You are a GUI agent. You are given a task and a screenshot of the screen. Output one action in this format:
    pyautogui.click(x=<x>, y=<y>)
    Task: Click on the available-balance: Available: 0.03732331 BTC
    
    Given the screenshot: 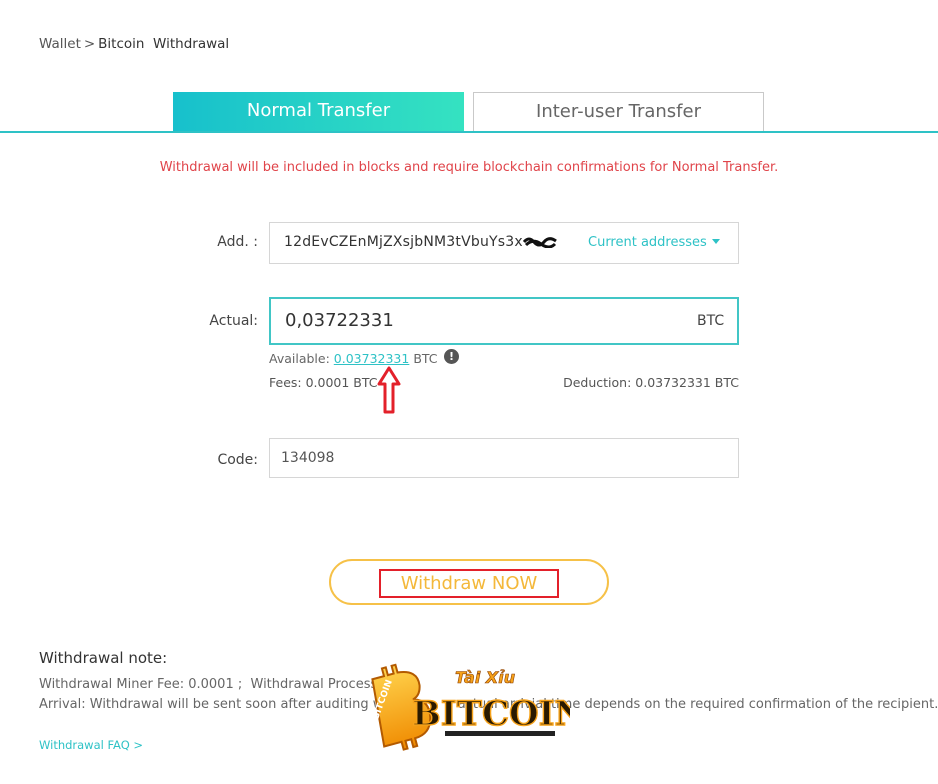 What is the action you would take?
    pyautogui.click(x=353, y=358)
    